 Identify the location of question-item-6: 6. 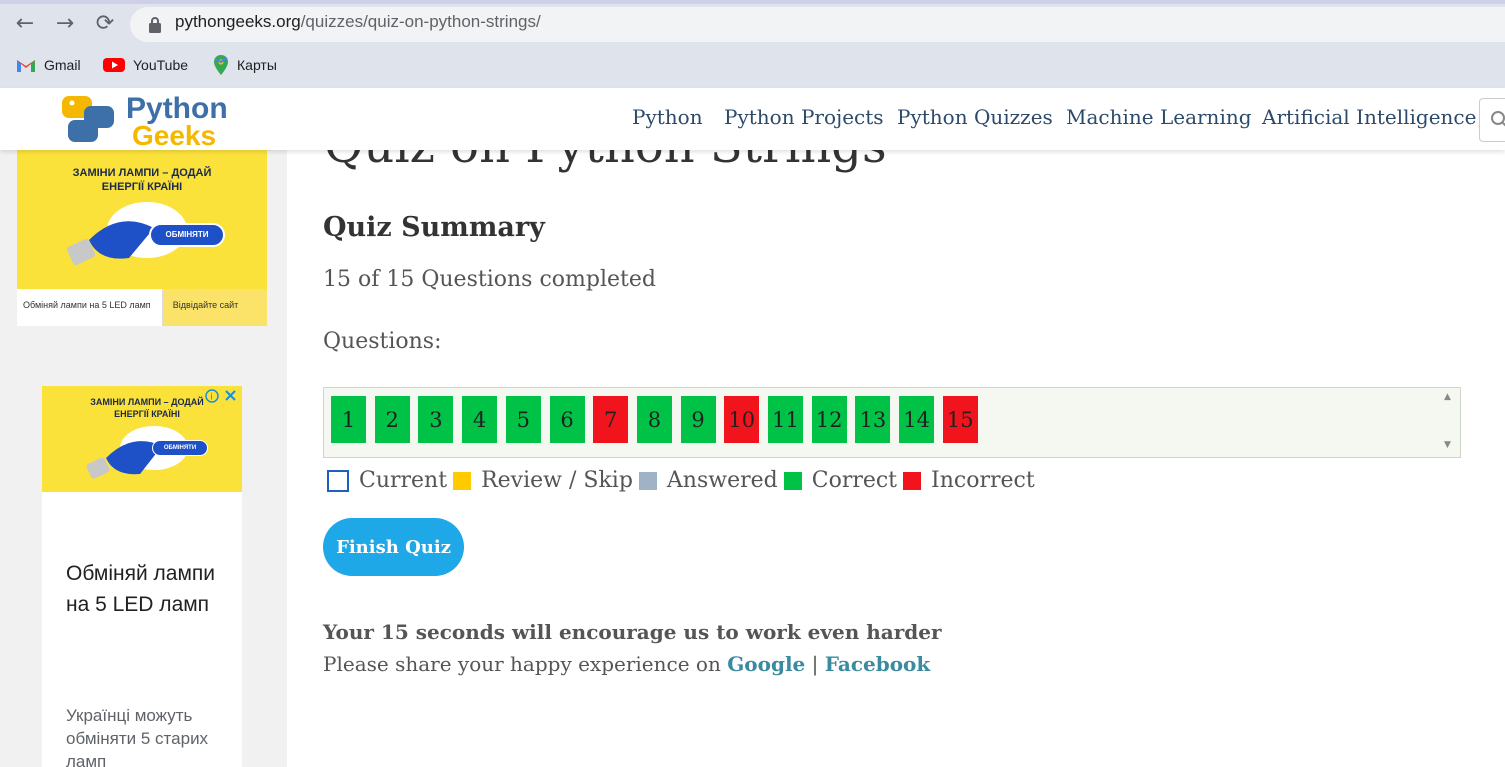
(567, 419).